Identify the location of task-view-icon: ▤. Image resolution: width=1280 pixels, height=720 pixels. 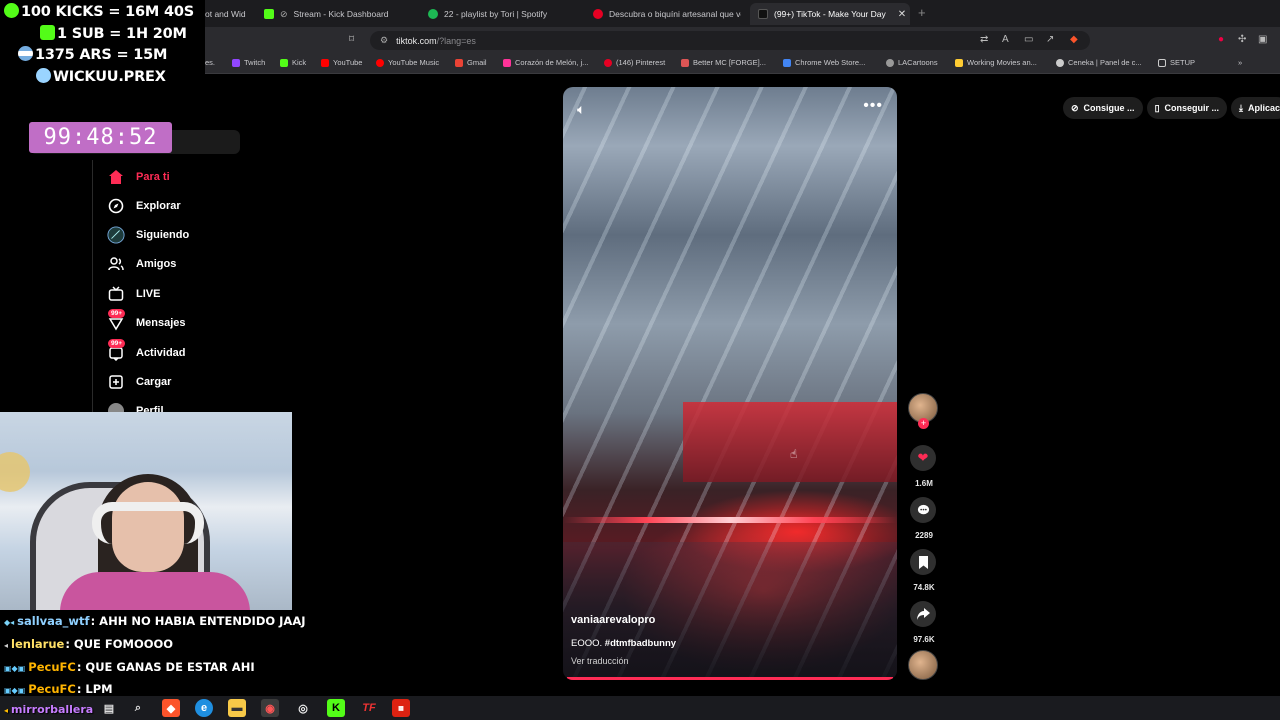
(109, 708).